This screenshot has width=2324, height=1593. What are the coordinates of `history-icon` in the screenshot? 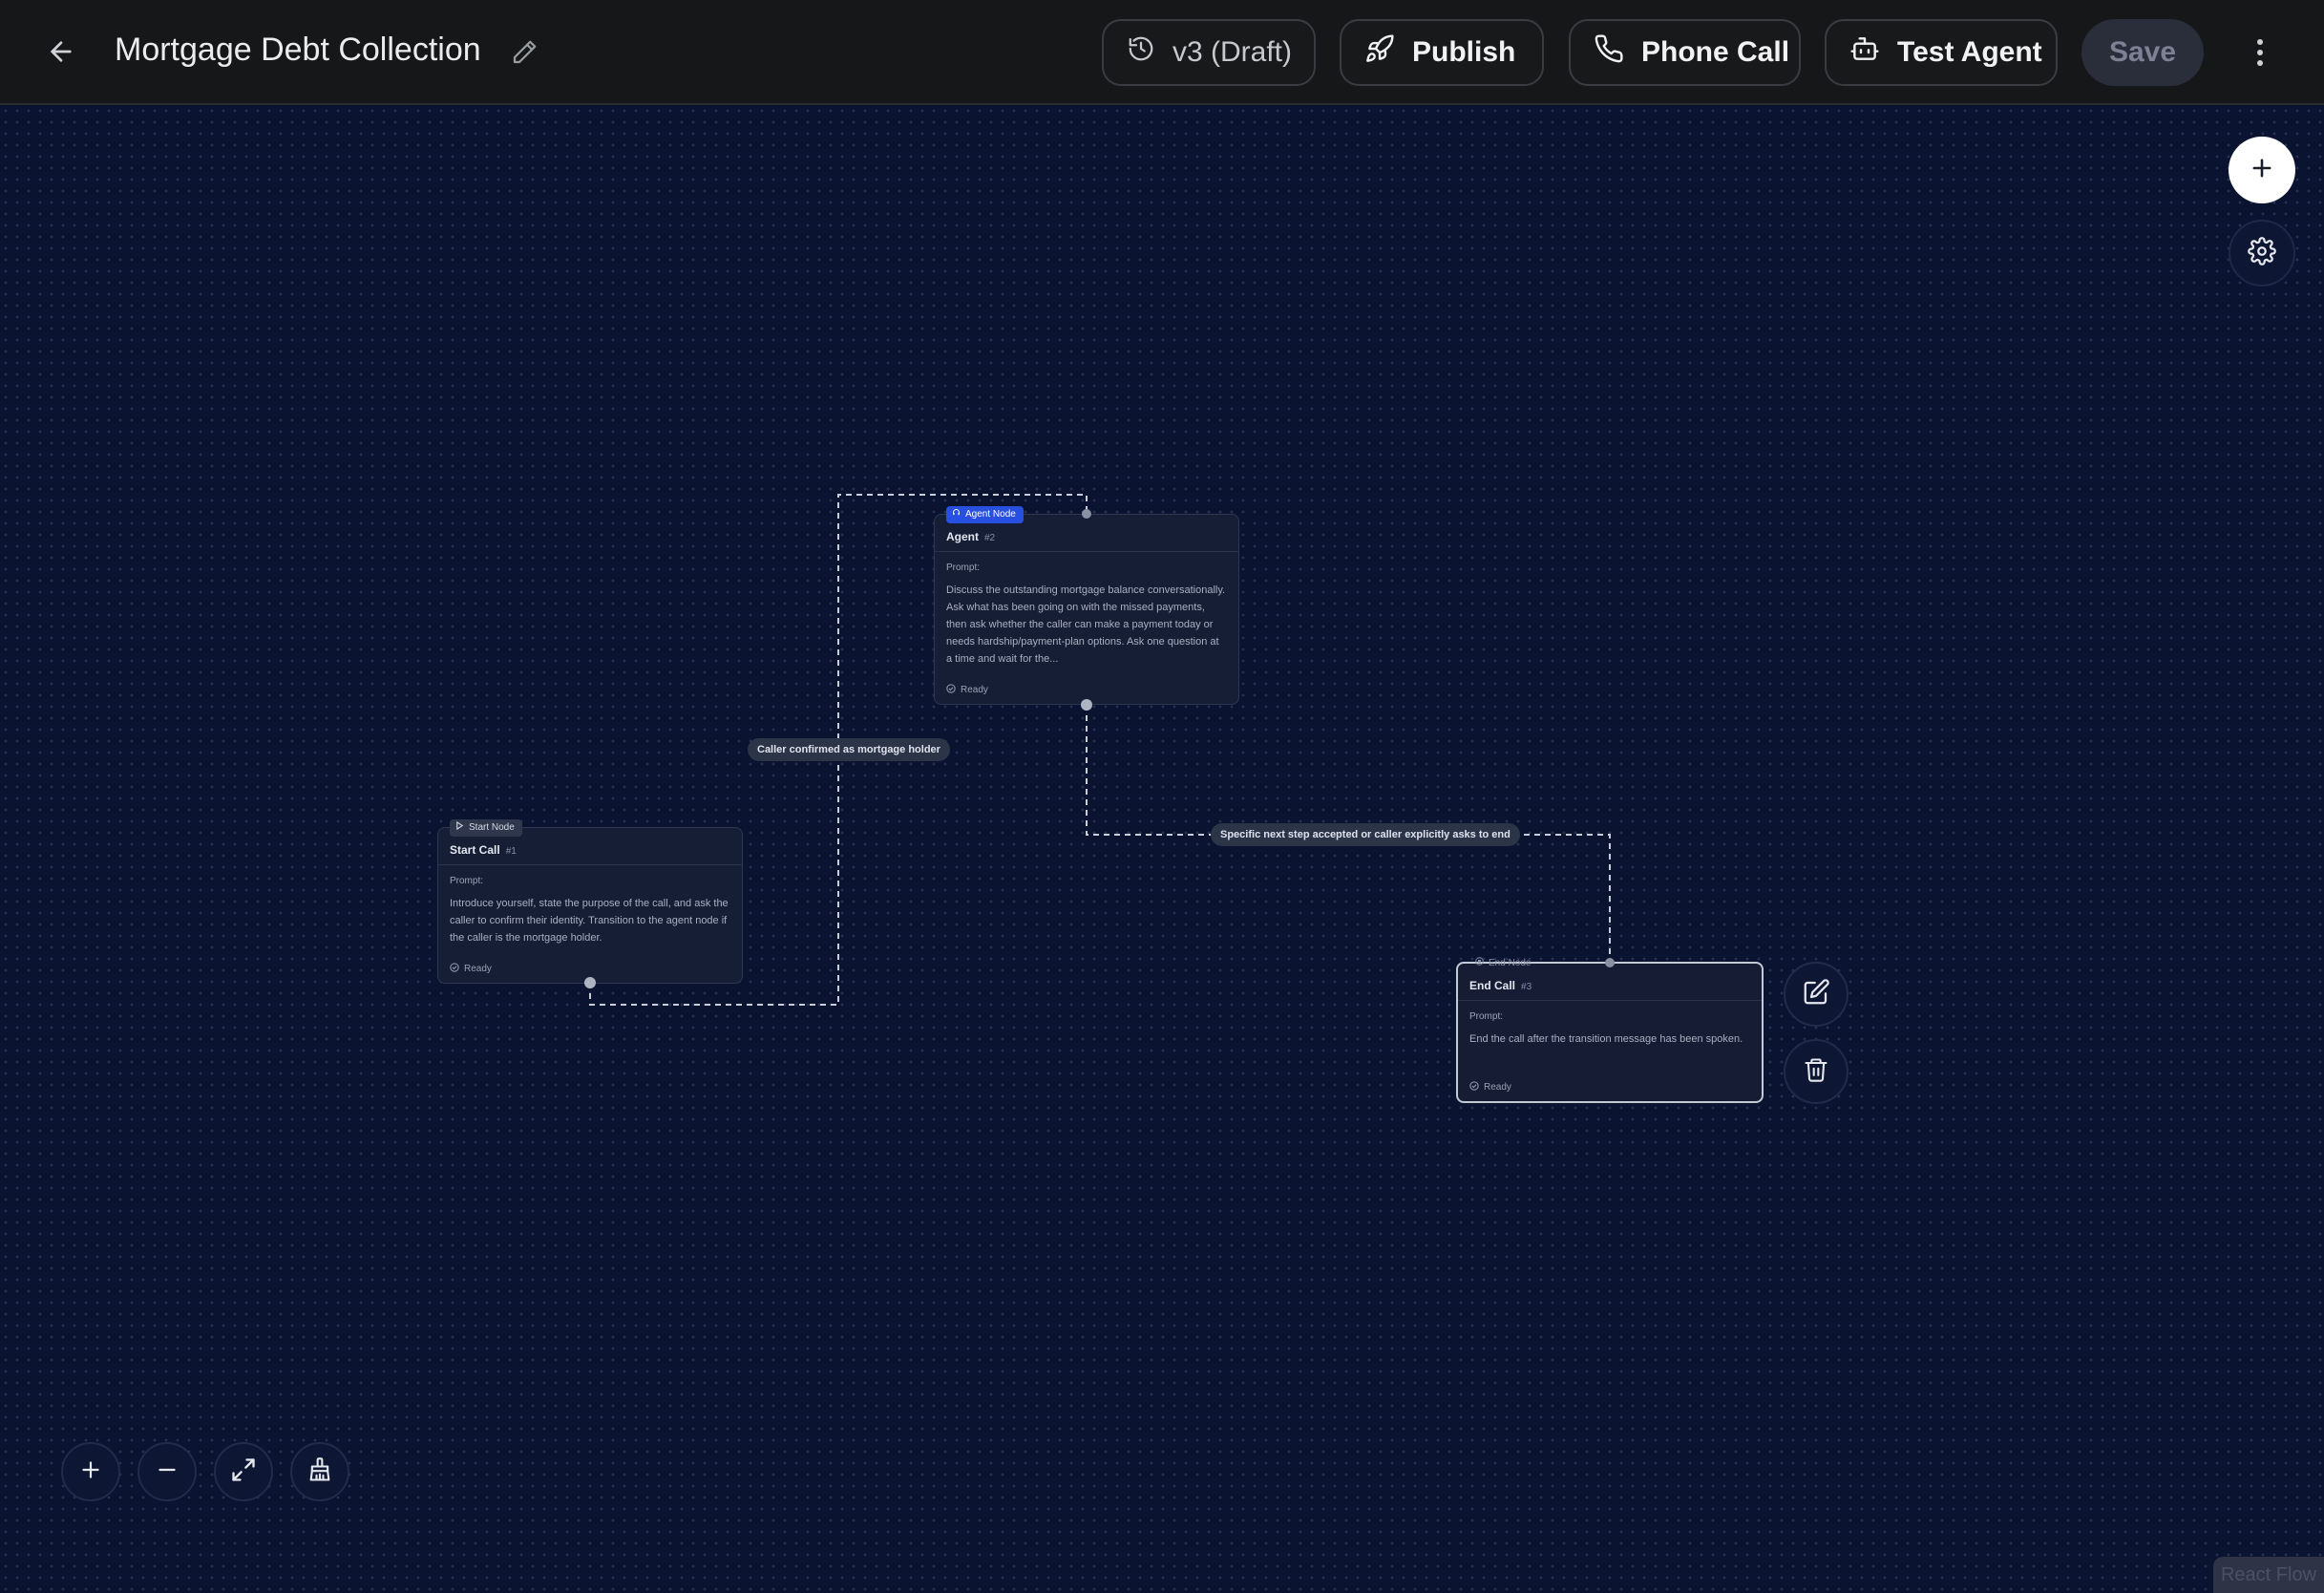 It's located at (1141, 52).